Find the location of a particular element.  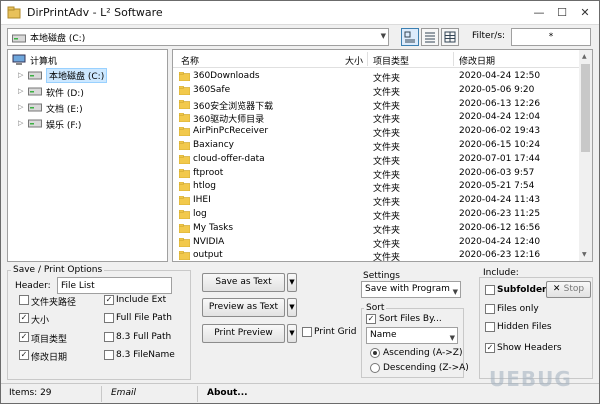

row-name: 360安全浏览器下载 is located at coordinates (233, 106).